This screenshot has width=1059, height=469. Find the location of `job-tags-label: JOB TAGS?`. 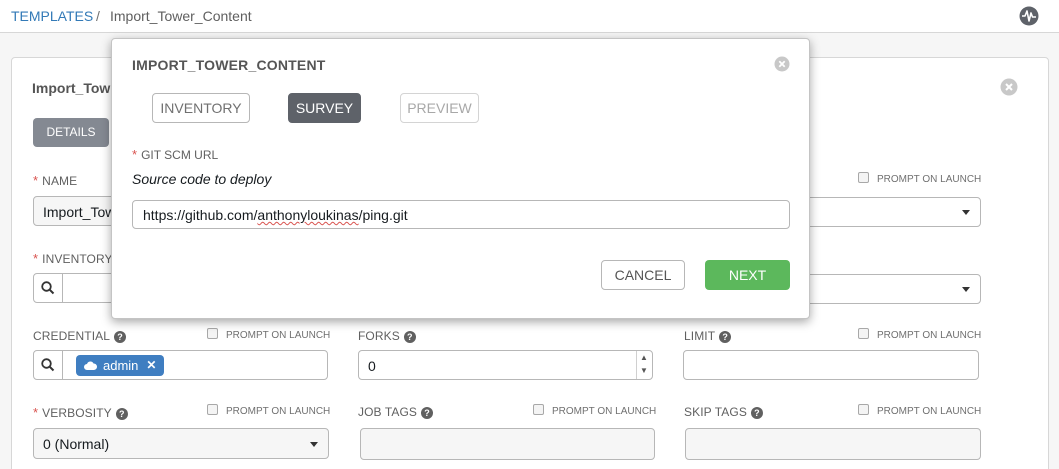

job-tags-label: JOB TAGS? is located at coordinates (396, 412).